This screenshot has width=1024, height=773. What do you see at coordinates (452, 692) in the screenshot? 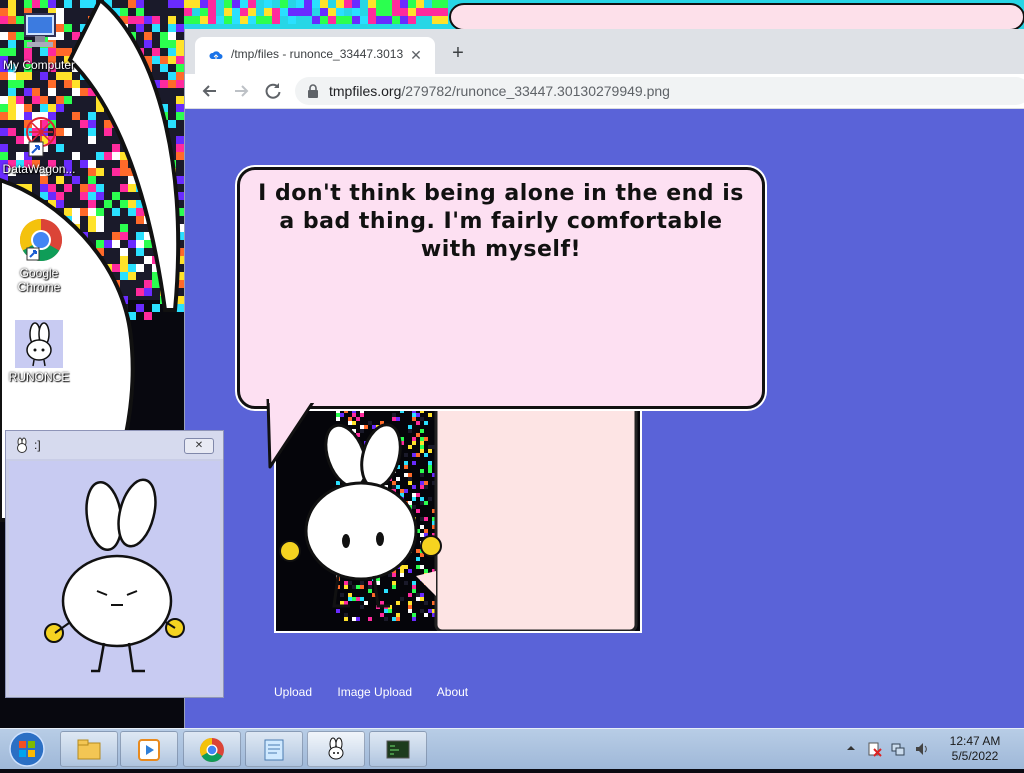
I see `about-link: About` at bounding box center [452, 692].